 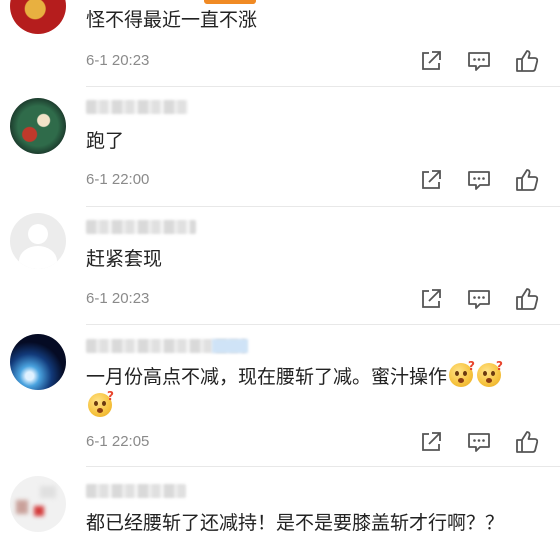 What do you see at coordinates (124, 259) in the screenshot?
I see `comment-text: 赶紧套现` at bounding box center [124, 259].